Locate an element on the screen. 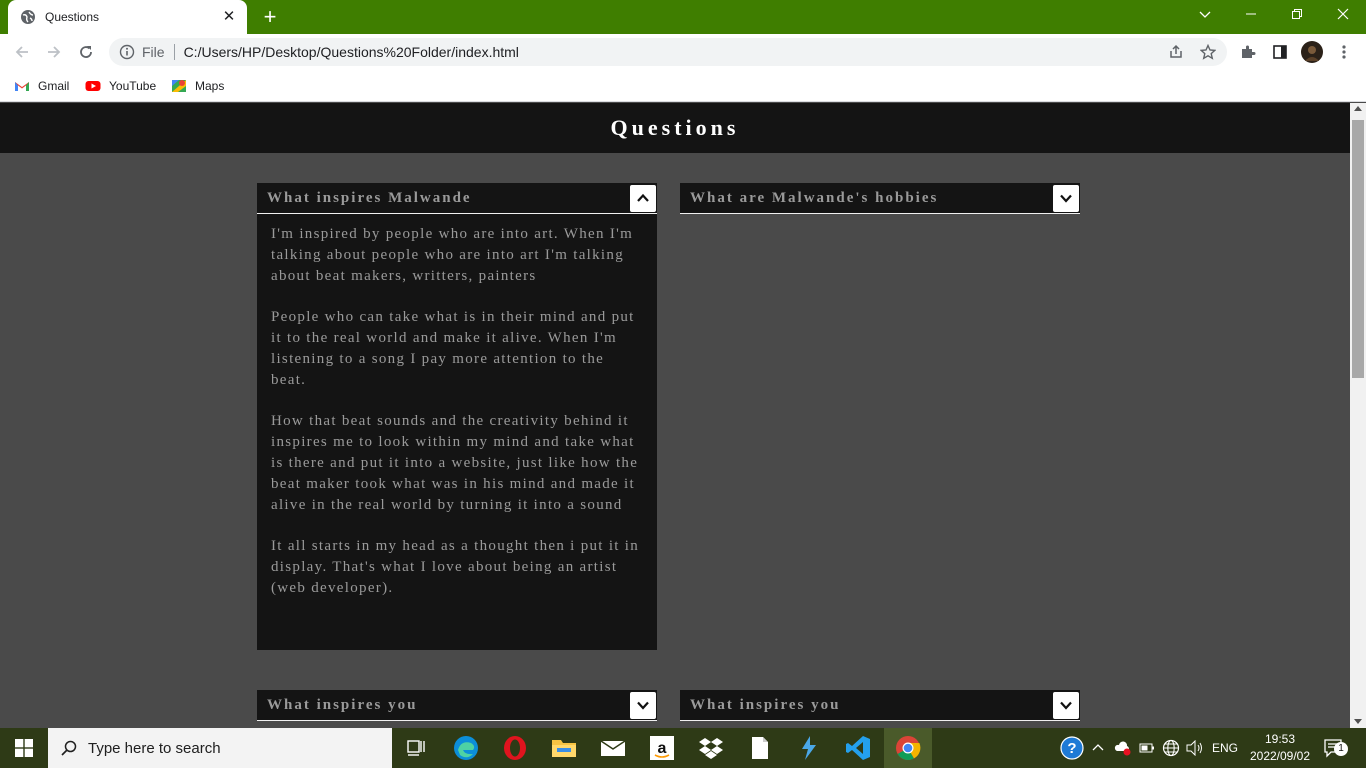  dropbox-icon is located at coordinates (711, 748).